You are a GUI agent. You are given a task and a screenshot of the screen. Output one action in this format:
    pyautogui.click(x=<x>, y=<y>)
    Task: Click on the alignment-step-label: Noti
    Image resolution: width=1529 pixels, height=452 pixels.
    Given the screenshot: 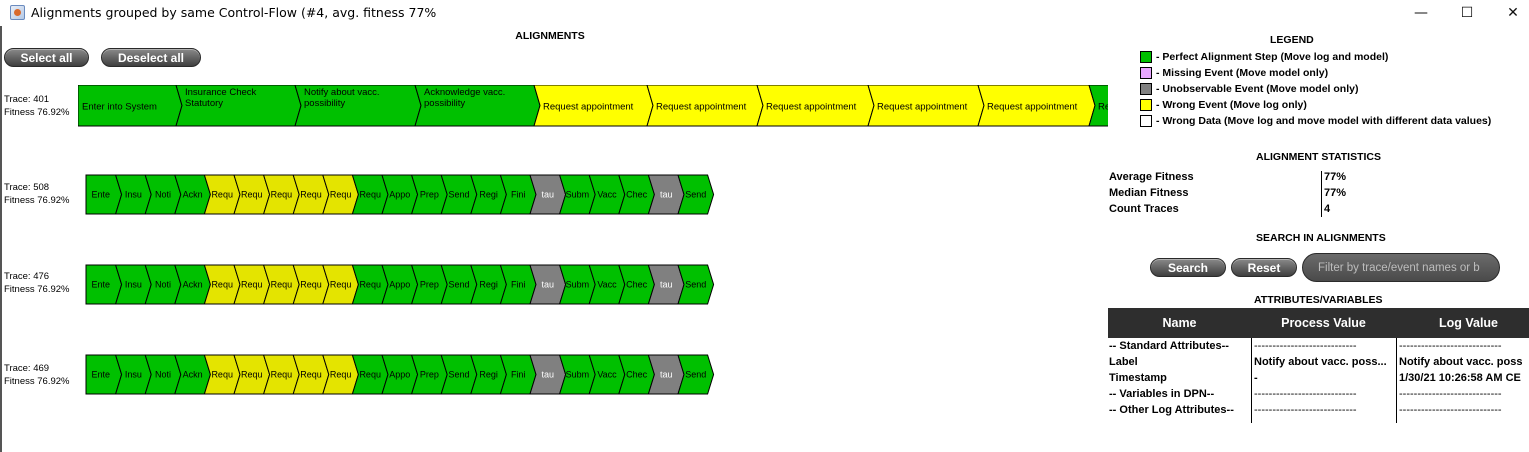 What is the action you would take?
    pyautogui.click(x=163, y=285)
    